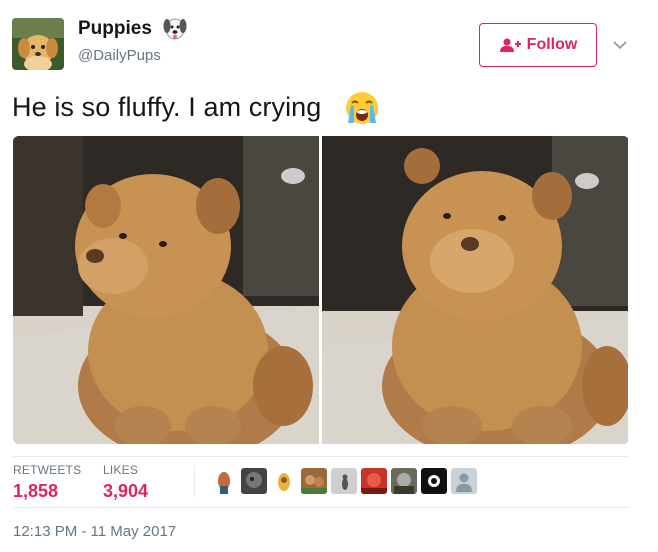 The width and height of the screenshot is (658, 552). Describe the element at coordinates (119, 55) in the screenshot. I see `user-handle: @DailyPups` at that location.